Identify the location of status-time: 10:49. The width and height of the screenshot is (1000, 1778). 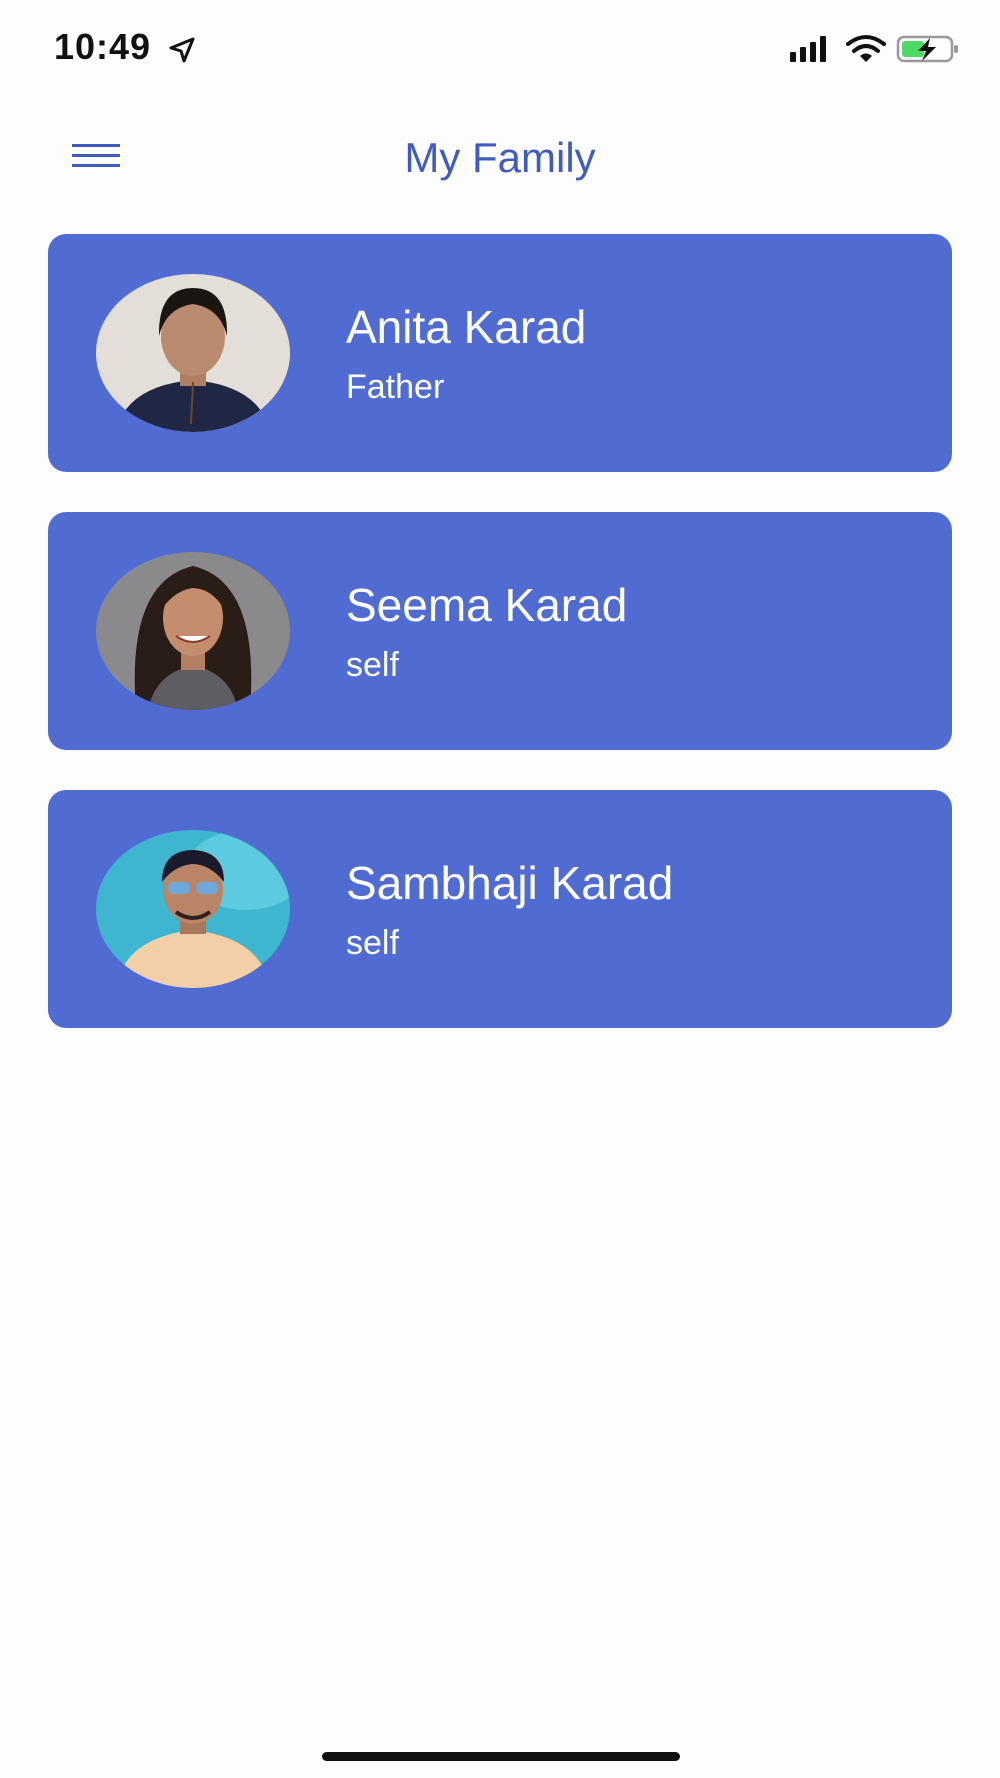
(103, 46).